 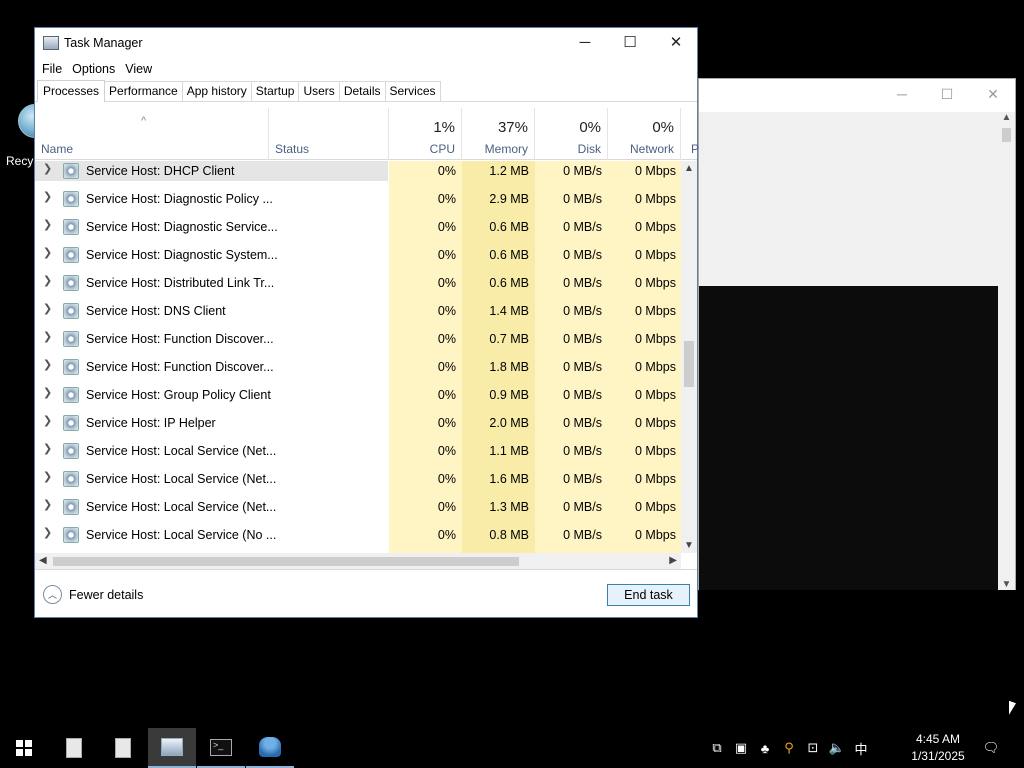 What do you see at coordinates (571, 134) in the screenshot?
I see `column-header-disk: 0% Disk` at bounding box center [571, 134].